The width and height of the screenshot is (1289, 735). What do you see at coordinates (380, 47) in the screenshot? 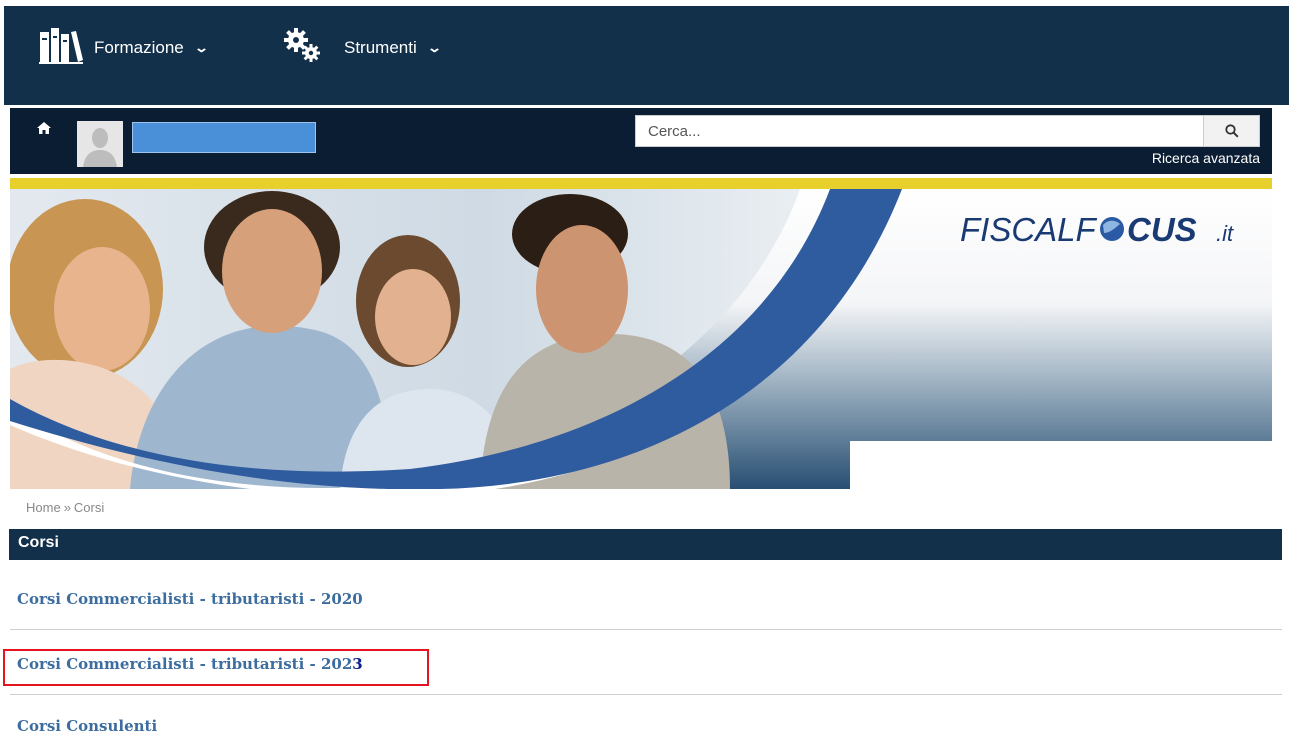
I see `nav-strumenti-label: Strumenti` at bounding box center [380, 47].